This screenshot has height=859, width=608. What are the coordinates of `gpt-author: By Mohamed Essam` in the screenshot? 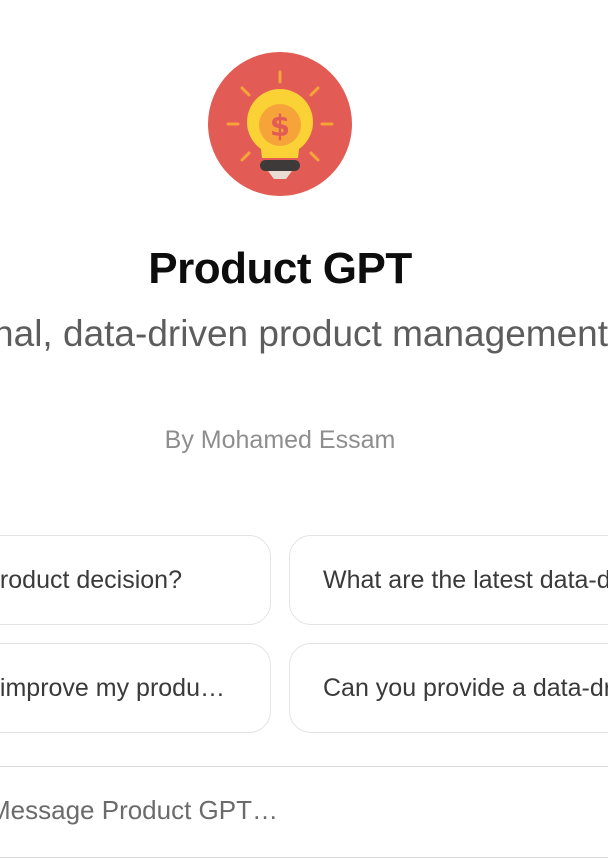 It's located at (280, 440).